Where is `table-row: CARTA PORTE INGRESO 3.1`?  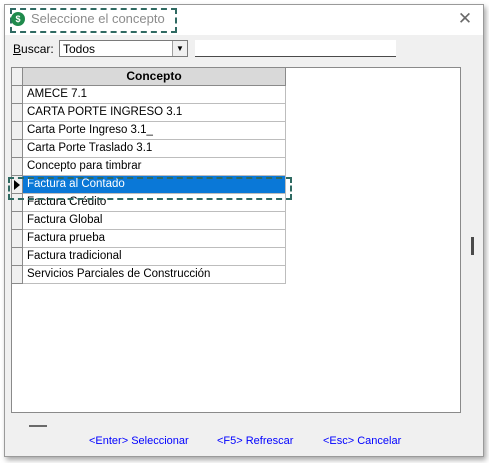 table-row: CARTA PORTE INGRESO 3.1 is located at coordinates (149, 113).